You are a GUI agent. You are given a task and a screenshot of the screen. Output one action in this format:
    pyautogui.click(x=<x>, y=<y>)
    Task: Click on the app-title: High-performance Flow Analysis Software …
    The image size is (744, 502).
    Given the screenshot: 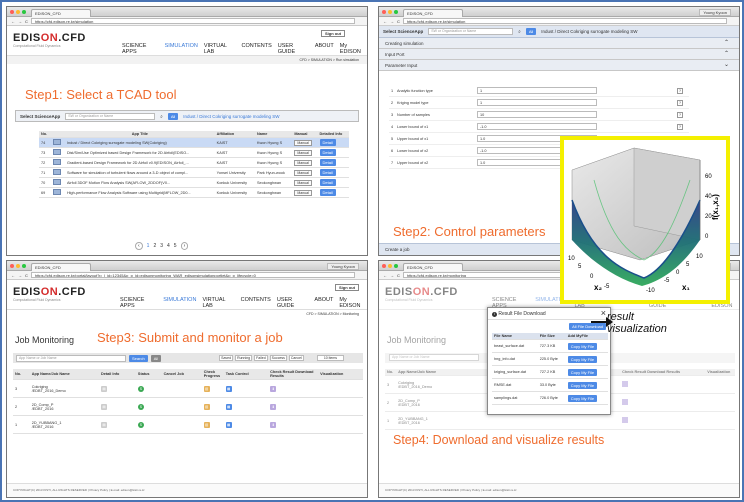 What is the action you would take?
    pyautogui.click(x=139, y=192)
    